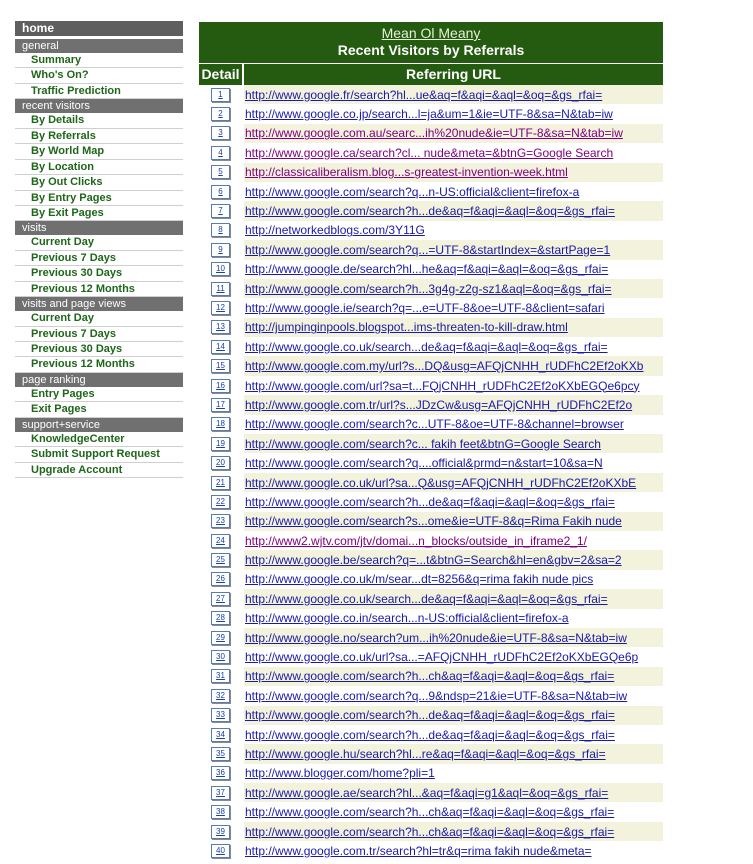  I want to click on detail-button: 30, so click(220, 657).